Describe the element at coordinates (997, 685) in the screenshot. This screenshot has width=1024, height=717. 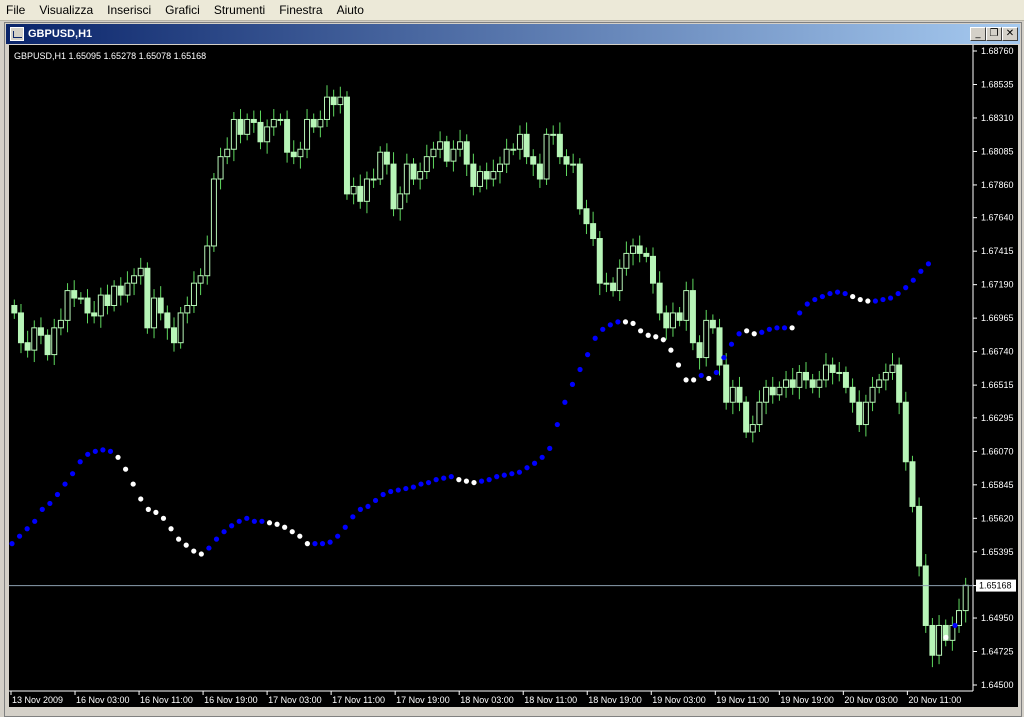
I see `y-tick-label: 1.64500` at that location.